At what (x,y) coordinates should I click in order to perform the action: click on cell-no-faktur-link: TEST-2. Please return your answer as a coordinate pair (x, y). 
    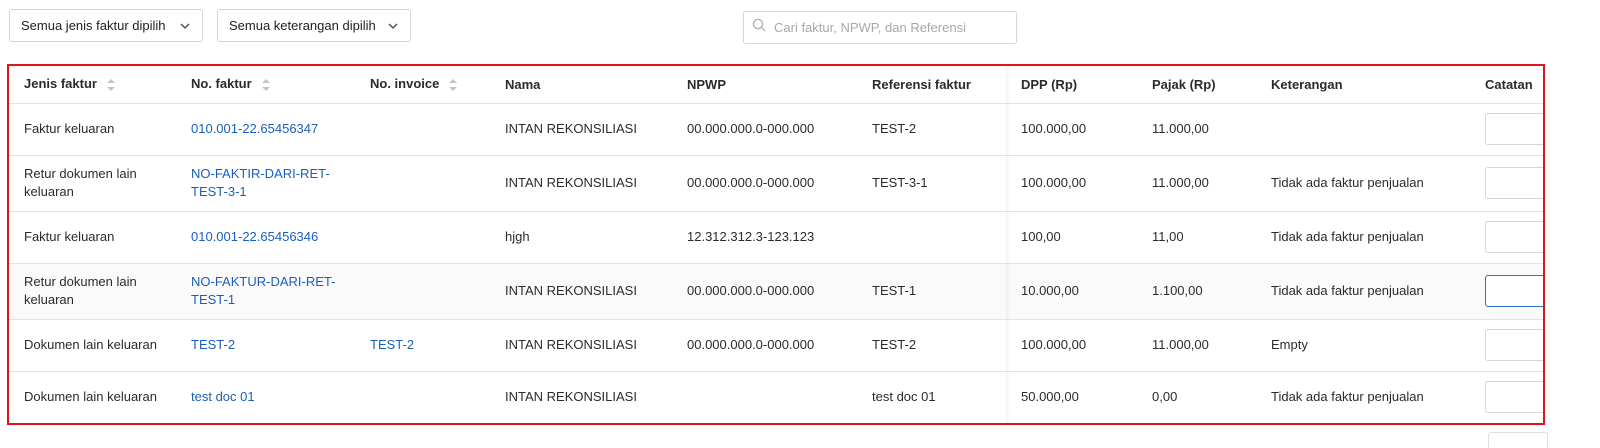
    Looking at the image, I should click on (265, 345).